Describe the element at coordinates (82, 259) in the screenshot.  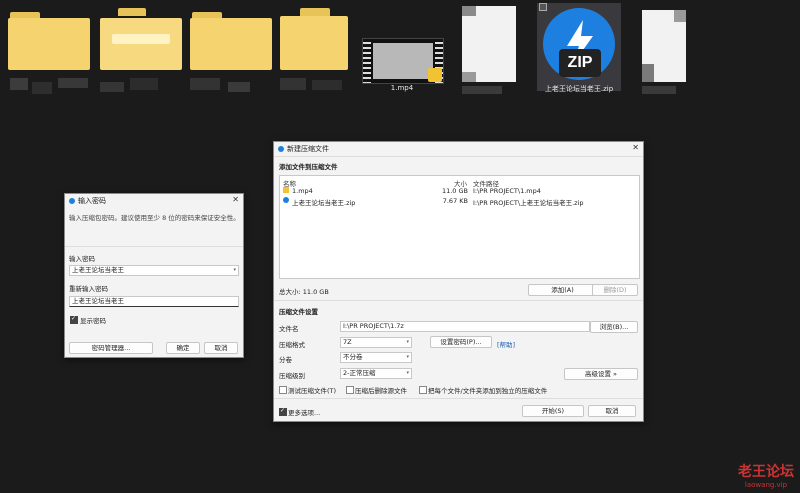
I see `enter-password-label: 输入密码` at that location.